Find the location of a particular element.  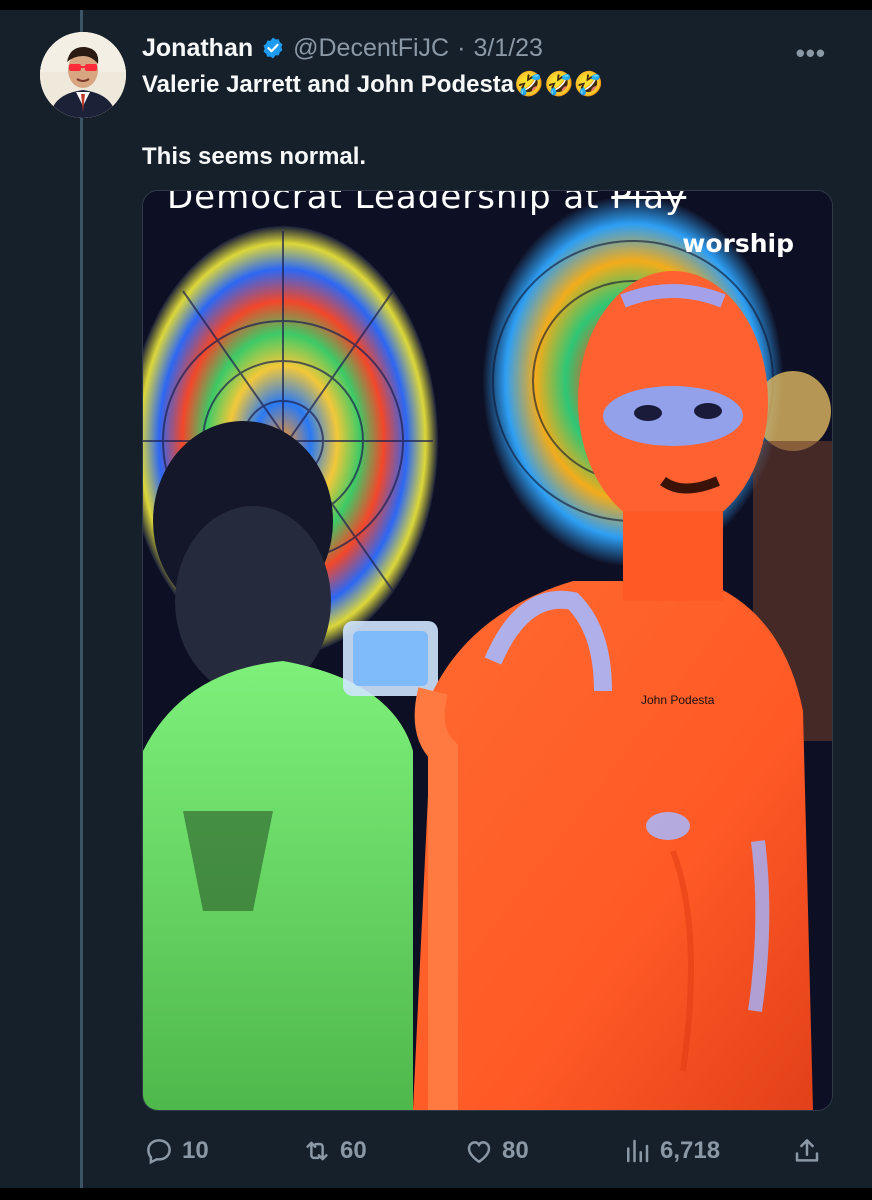

meme-name-label: John Podesta is located at coordinates (678, 700).